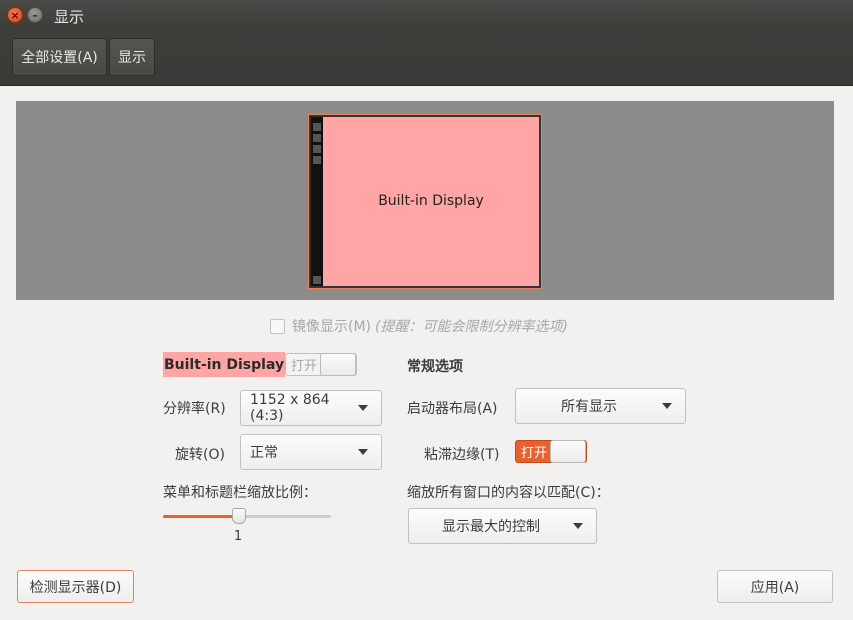 The image size is (853, 620). Describe the element at coordinates (452, 409) in the screenshot. I see `launcher-placement-label: 启动器布局(A)` at that location.